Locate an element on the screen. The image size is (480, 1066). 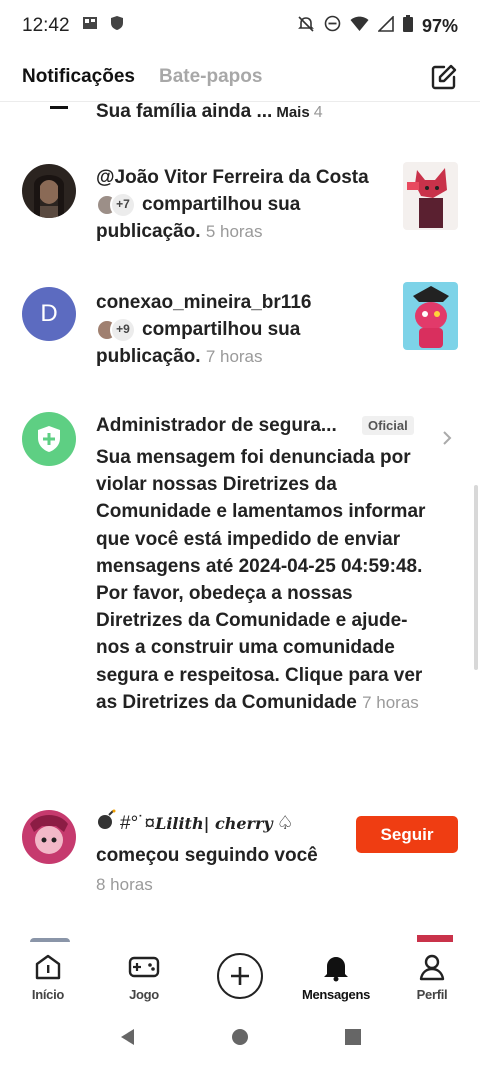
follower-name: #°˙¤Lilith| cherry ♤ is located at coordinates (195, 824).